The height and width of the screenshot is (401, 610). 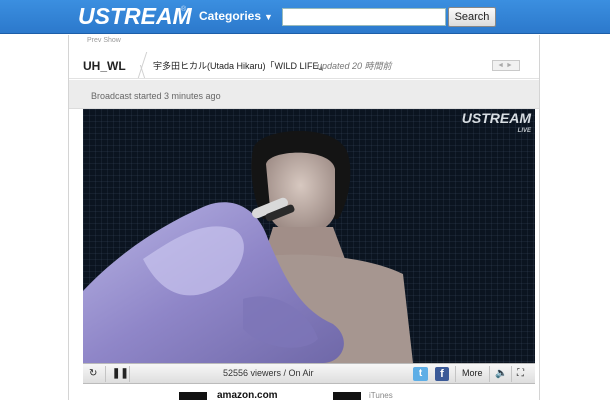 I want to click on face-shape, so click(x=300, y=193).